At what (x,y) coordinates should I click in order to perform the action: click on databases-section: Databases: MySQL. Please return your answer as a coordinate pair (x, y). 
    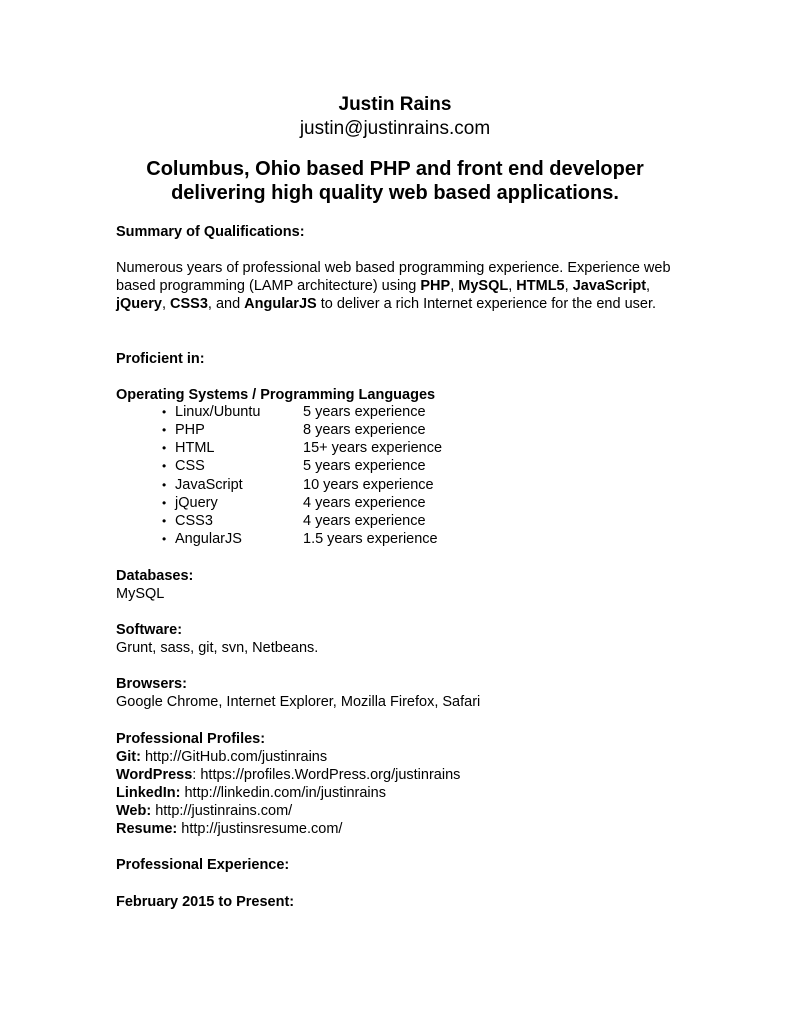
    Looking at the image, I should click on (396, 585).